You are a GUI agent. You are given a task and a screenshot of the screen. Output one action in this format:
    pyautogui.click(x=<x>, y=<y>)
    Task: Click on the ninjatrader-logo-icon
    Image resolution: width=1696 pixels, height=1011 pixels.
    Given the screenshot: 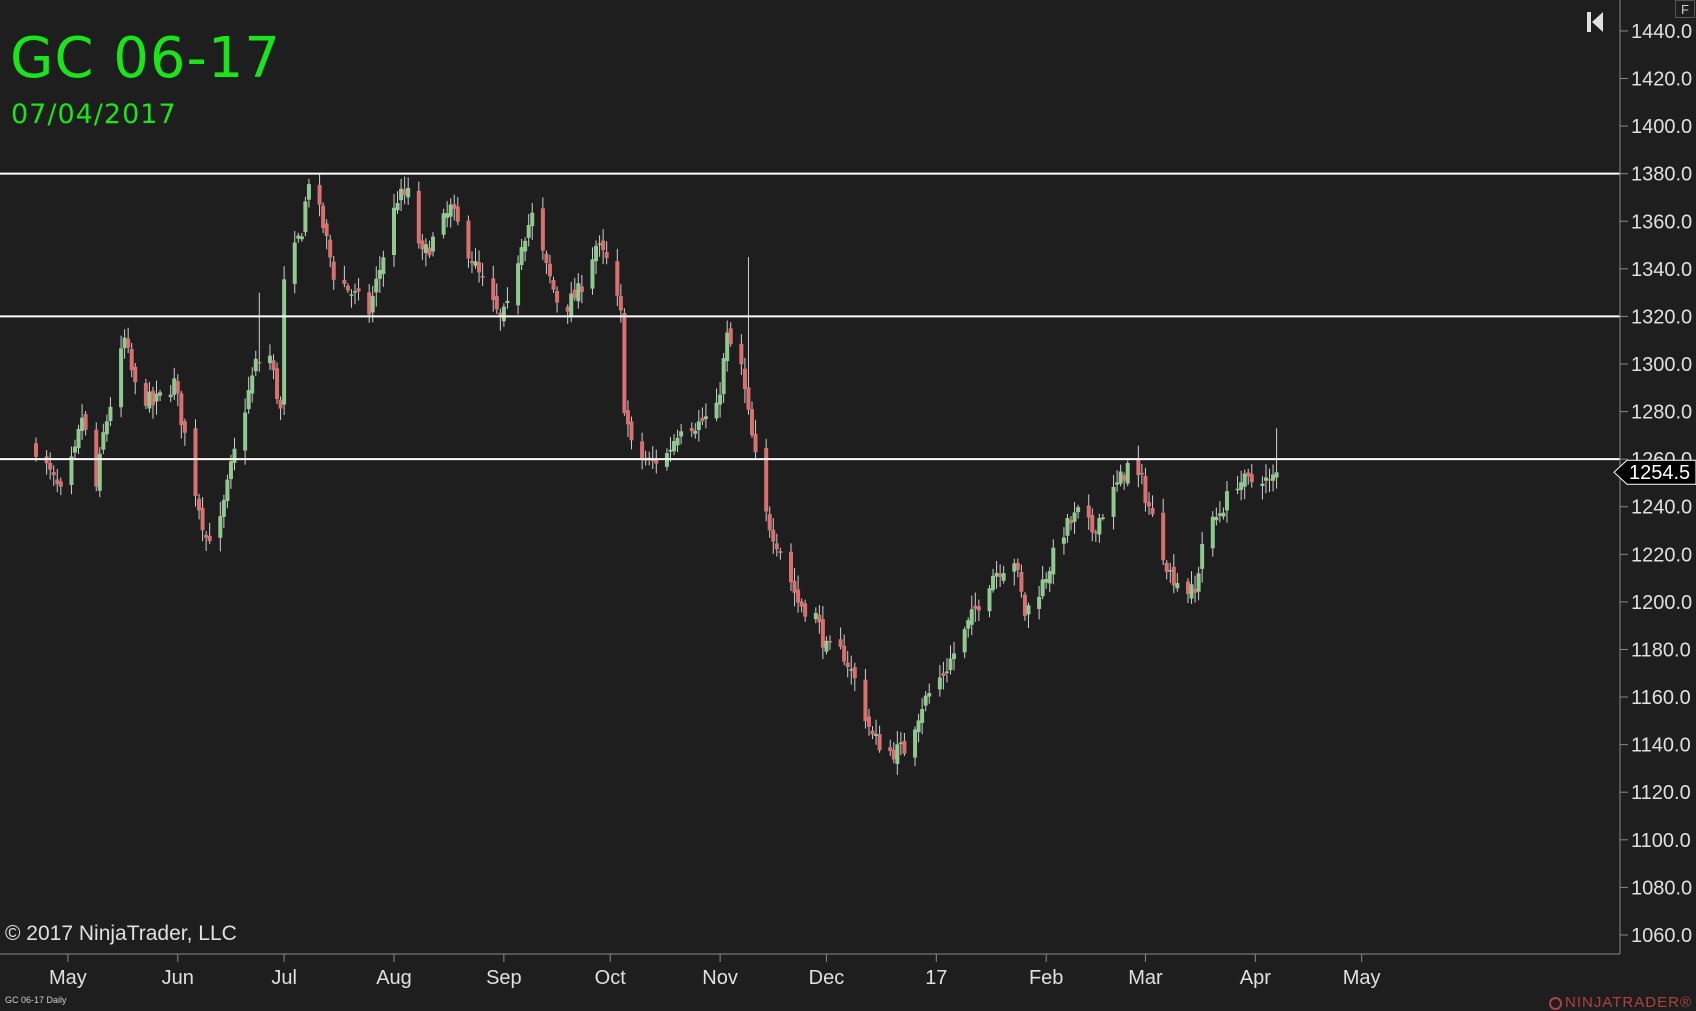 What is the action you would take?
    pyautogui.click(x=1556, y=1003)
    